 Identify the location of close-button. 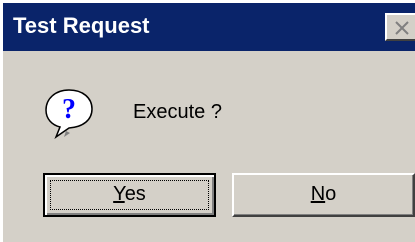
(400, 27).